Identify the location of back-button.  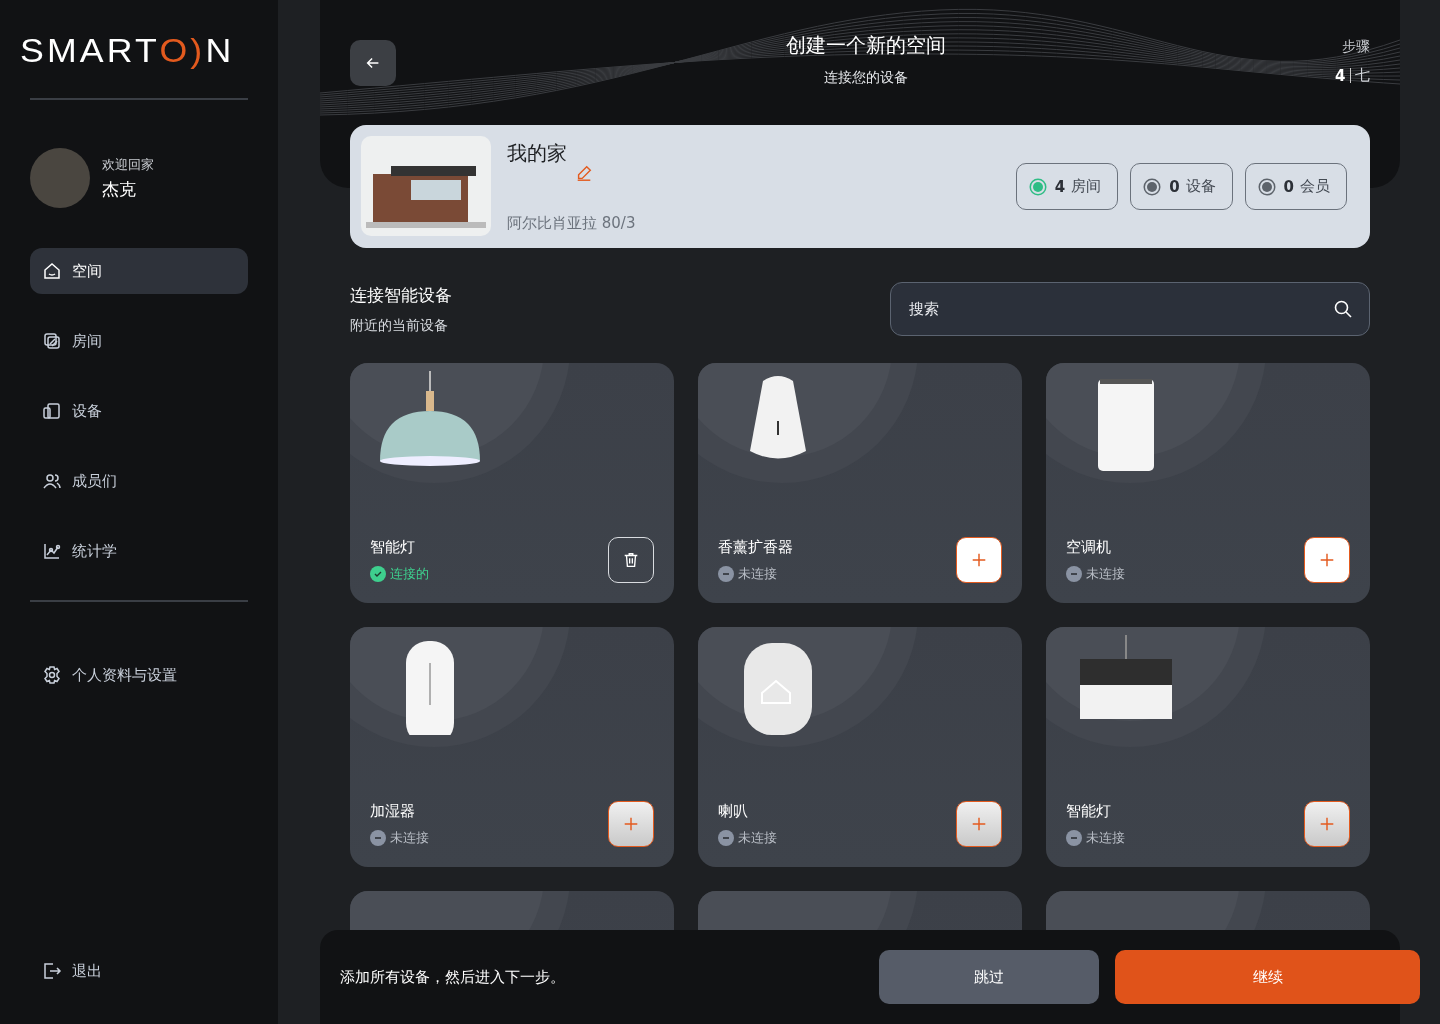
(373, 63).